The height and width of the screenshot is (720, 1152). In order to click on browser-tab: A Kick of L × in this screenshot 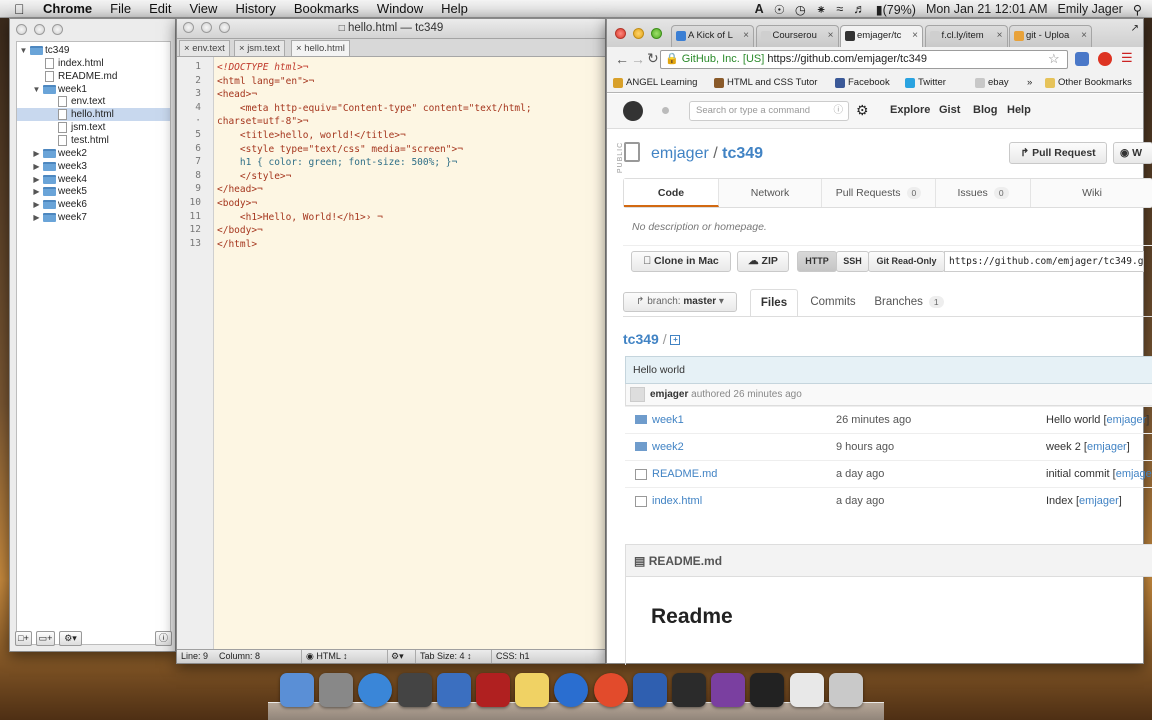, I will do `click(712, 36)`.